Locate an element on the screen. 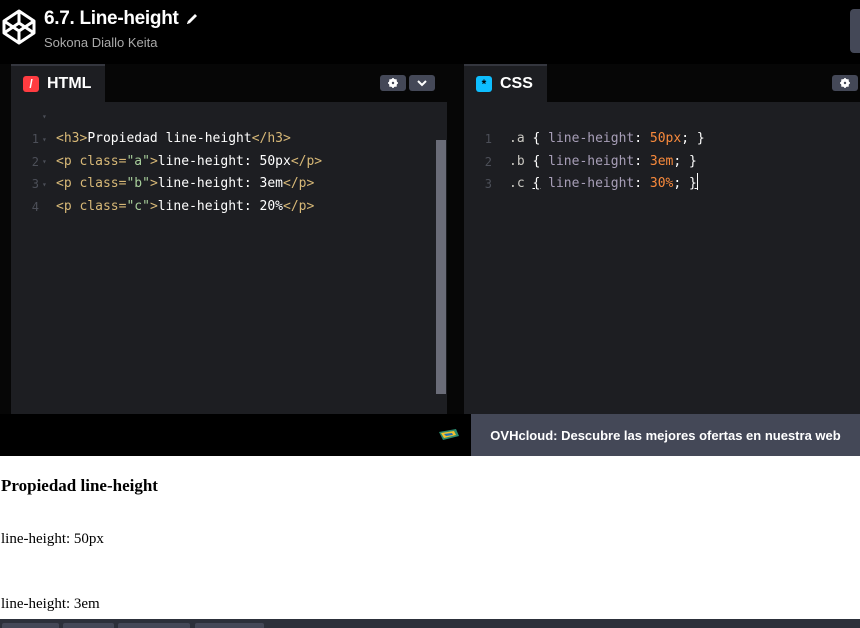 The width and height of the screenshot is (860, 628). preview-heading: Propiedad line-height is located at coordinates (79, 485).